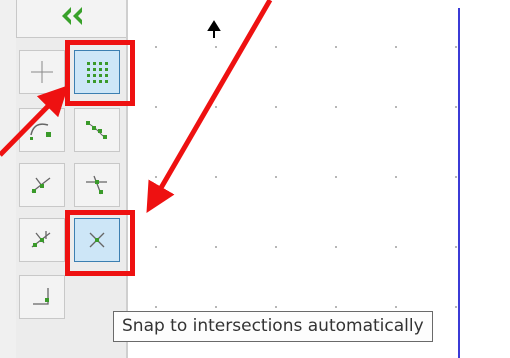 This screenshot has height=358, width=510. What do you see at coordinates (100, 73) in the screenshot?
I see `highlight-grid-snap` at bounding box center [100, 73].